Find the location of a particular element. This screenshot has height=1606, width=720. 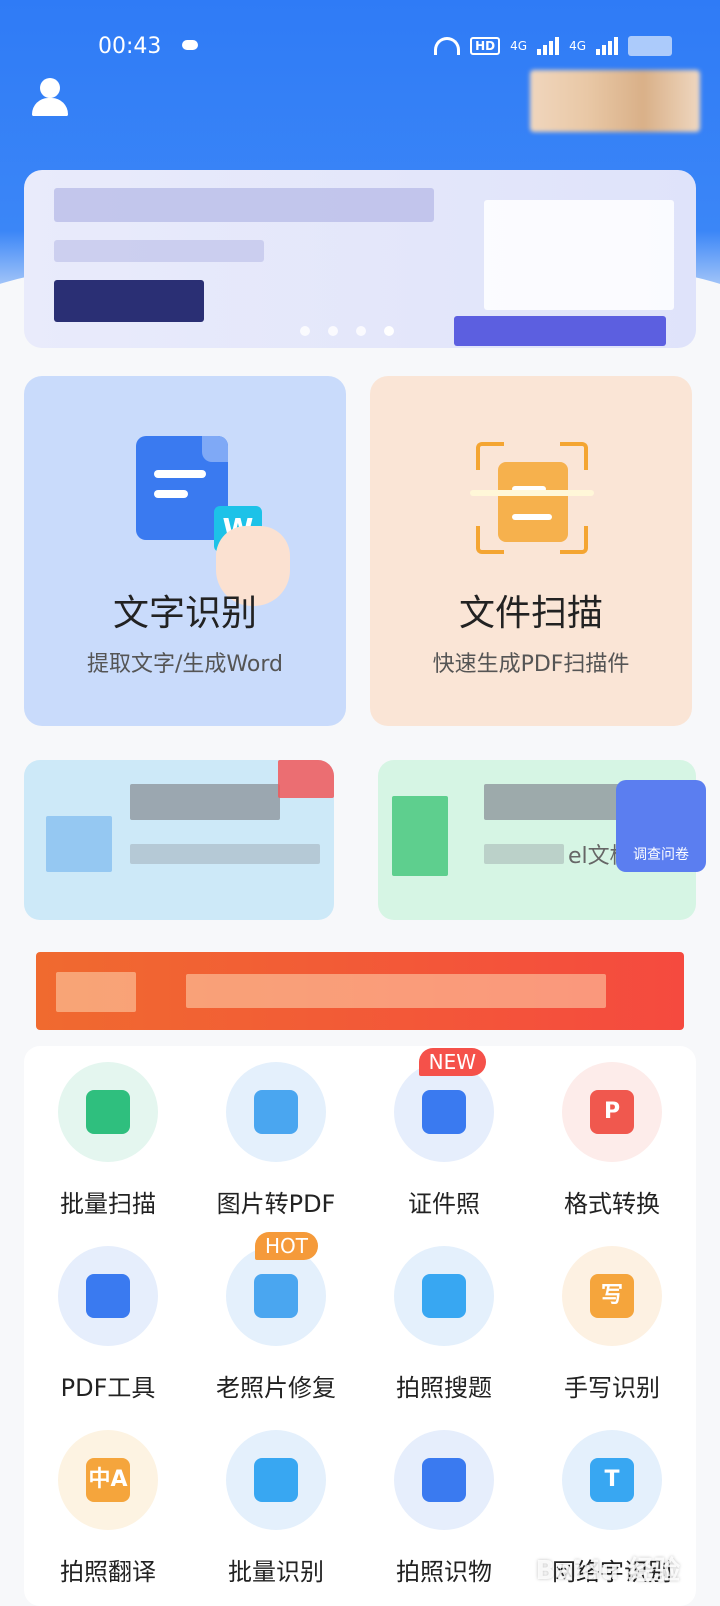

tool-photo-restore: HOT 老照片修复 is located at coordinates (276, 1317).